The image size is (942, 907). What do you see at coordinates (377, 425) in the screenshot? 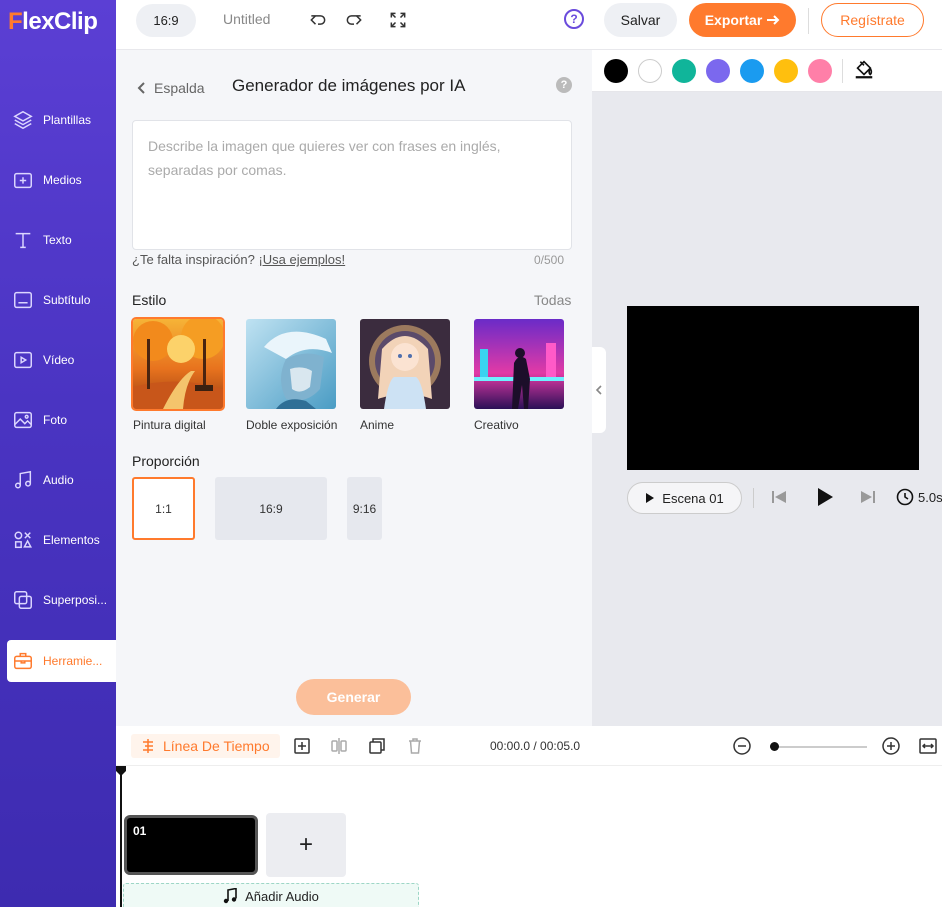
I see `style-label: Anime` at bounding box center [377, 425].